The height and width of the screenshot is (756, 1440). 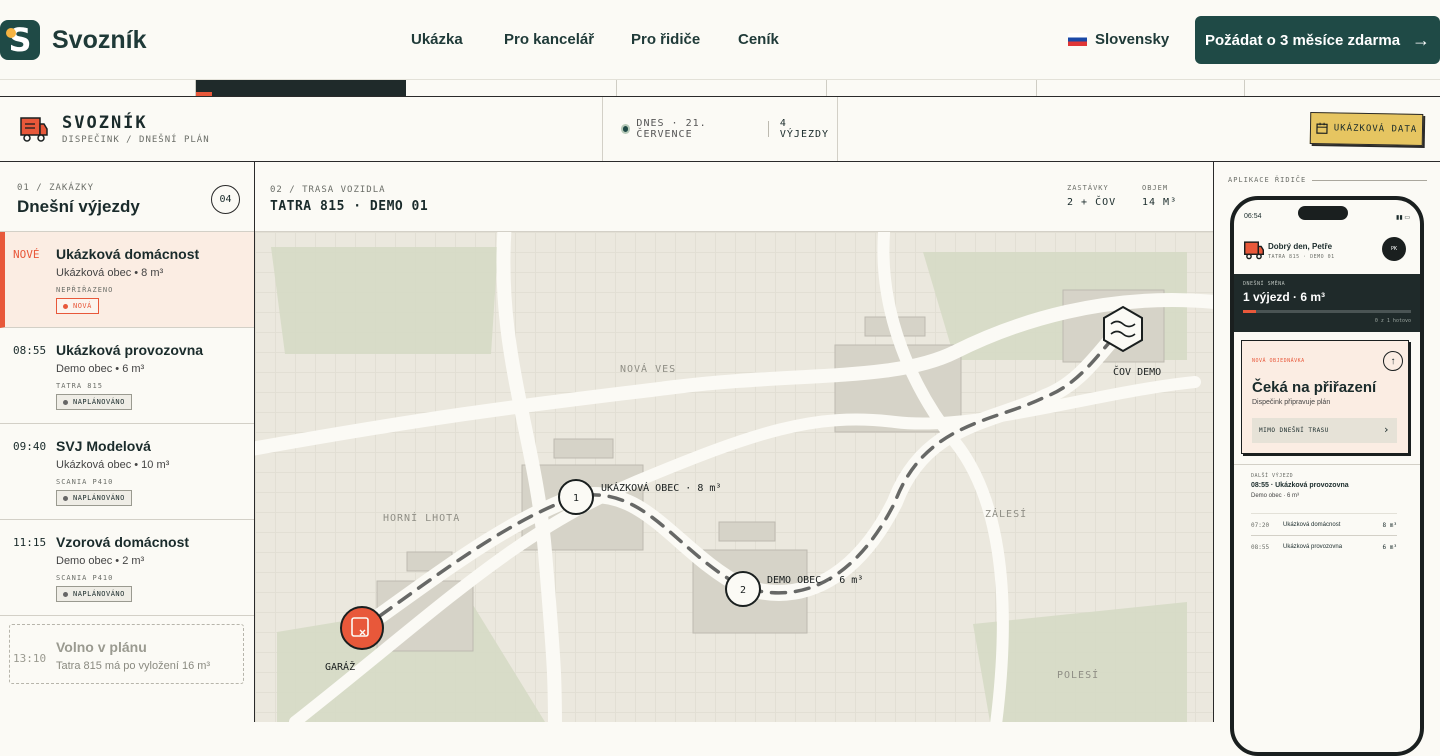 I want to click on shift-label: DNEŠNÍ SMĚNA, so click(x=1264, y=284).